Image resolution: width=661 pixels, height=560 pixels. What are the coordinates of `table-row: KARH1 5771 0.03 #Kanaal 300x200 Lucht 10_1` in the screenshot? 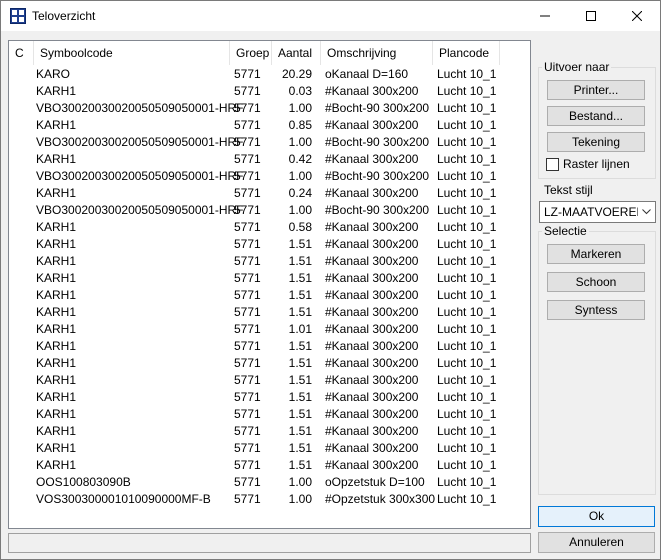 It's located at (269, 91).